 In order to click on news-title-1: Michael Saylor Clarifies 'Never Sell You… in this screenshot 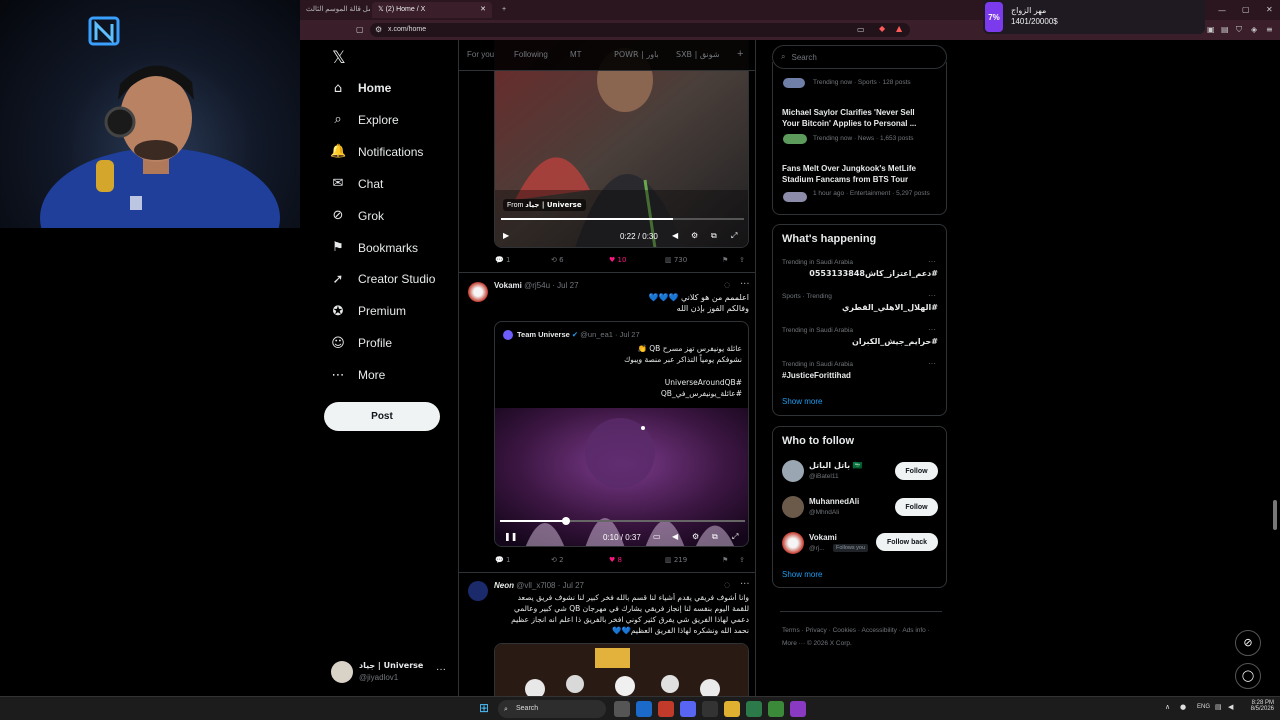, I will do `click(857, 118)`.